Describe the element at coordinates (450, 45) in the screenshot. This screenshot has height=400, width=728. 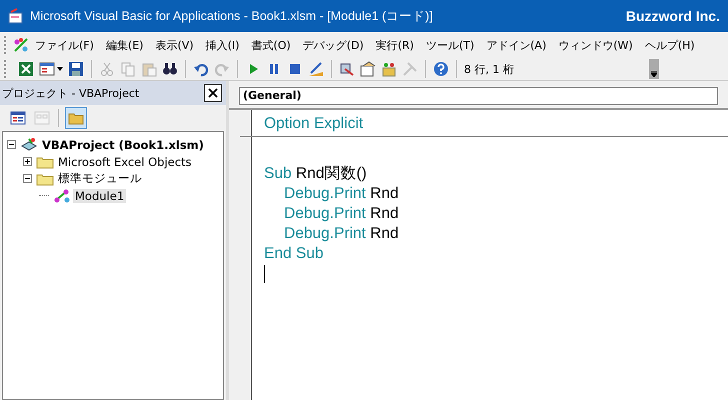
I see `menu-item: ツール(T)` at that location.